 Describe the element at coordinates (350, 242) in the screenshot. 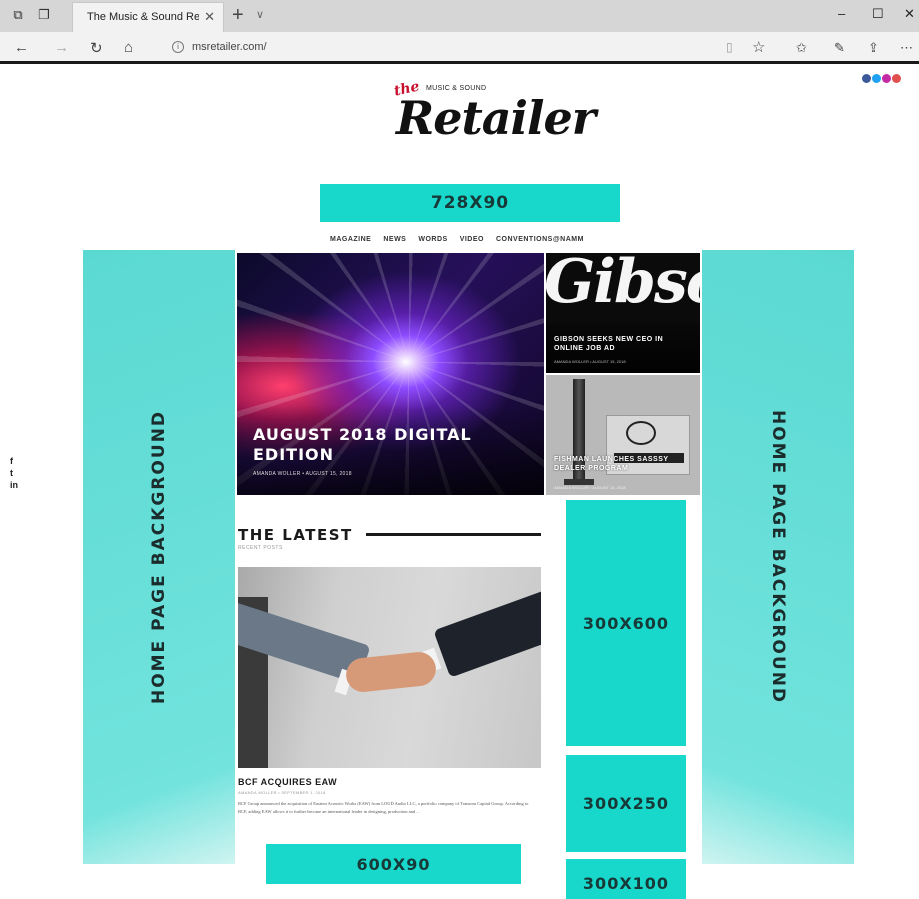

I see `nav-item-magazine: MAGAZINE` at that location.